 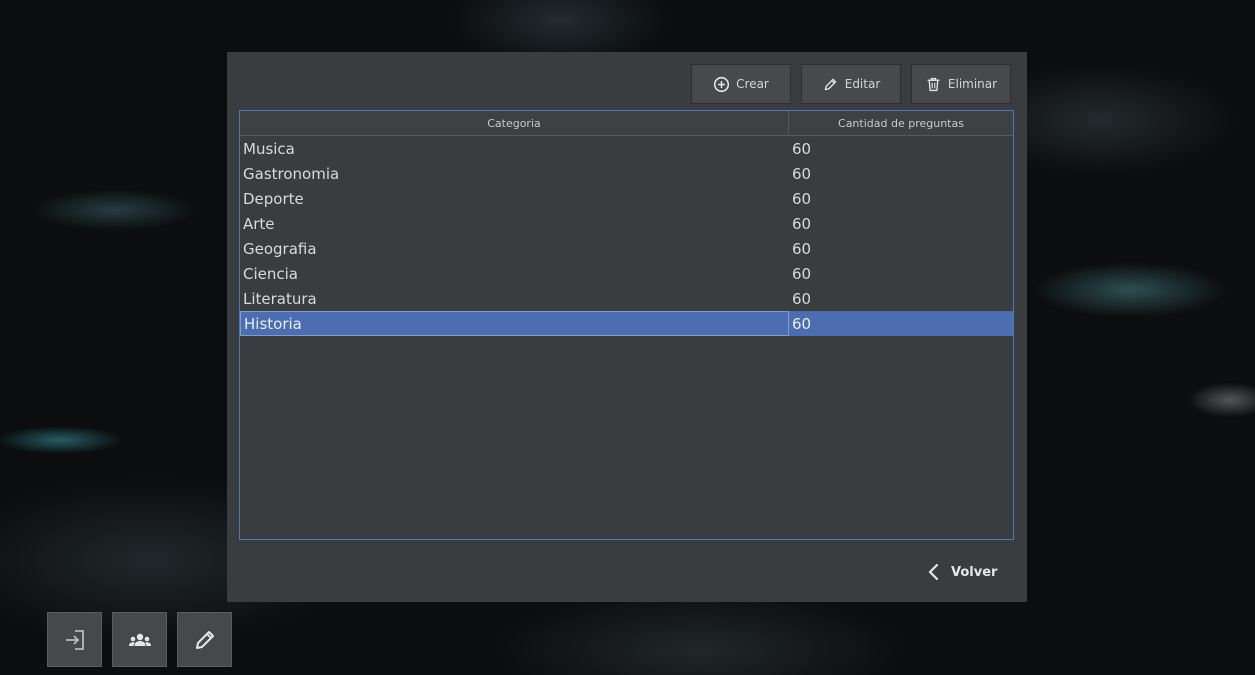 I want to click on column-header-categoria: Categoria, so click(x=514, y=123).